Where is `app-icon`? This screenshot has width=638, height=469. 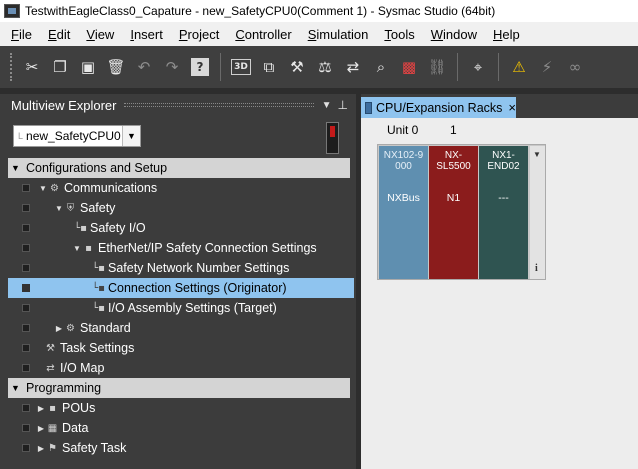
app-icon is located at coordinates (12, 11).